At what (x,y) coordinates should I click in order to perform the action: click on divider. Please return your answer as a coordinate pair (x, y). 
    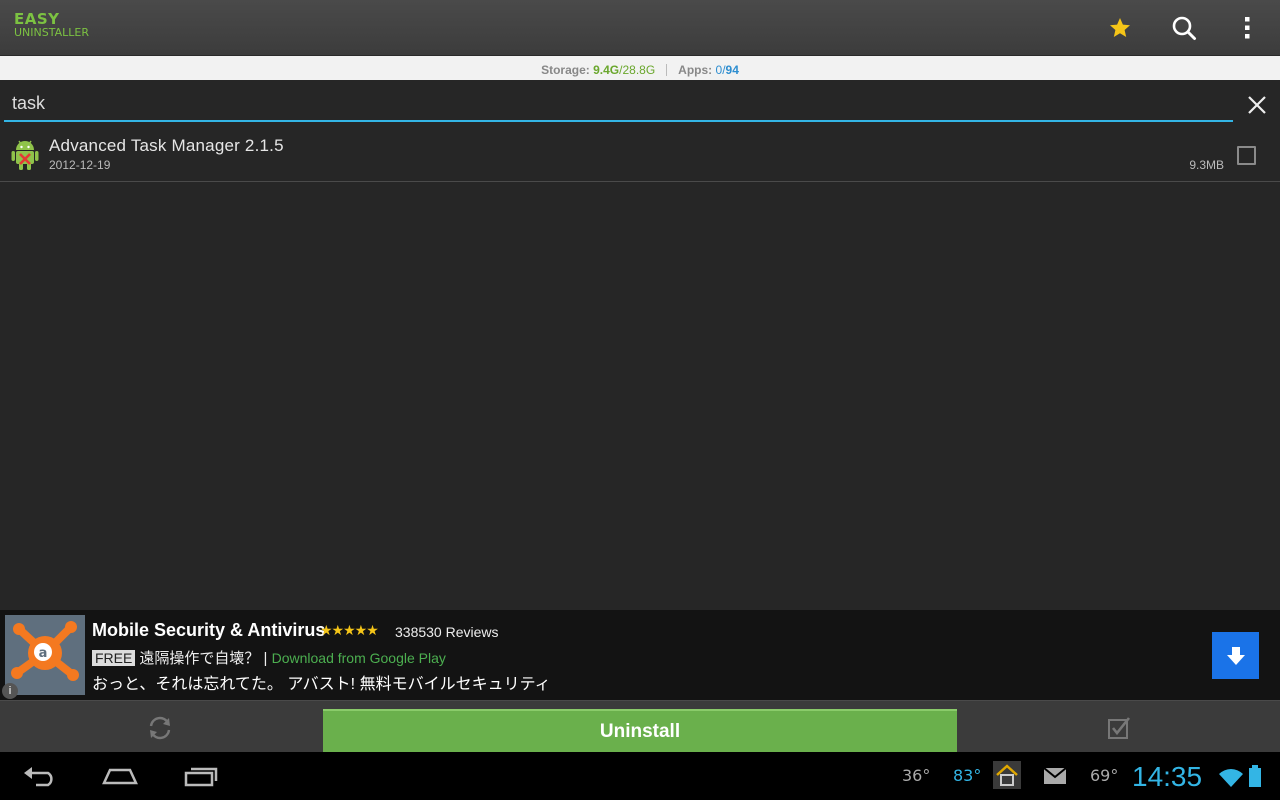
    Looking at the image, I should click on (667, 69).